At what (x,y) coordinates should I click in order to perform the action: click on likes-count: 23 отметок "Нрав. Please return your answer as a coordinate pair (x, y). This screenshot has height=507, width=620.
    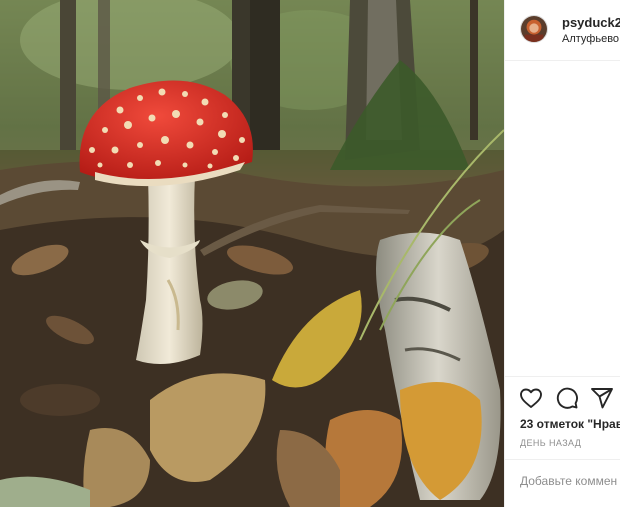
    Looking at the image, I should click on (570, 424).